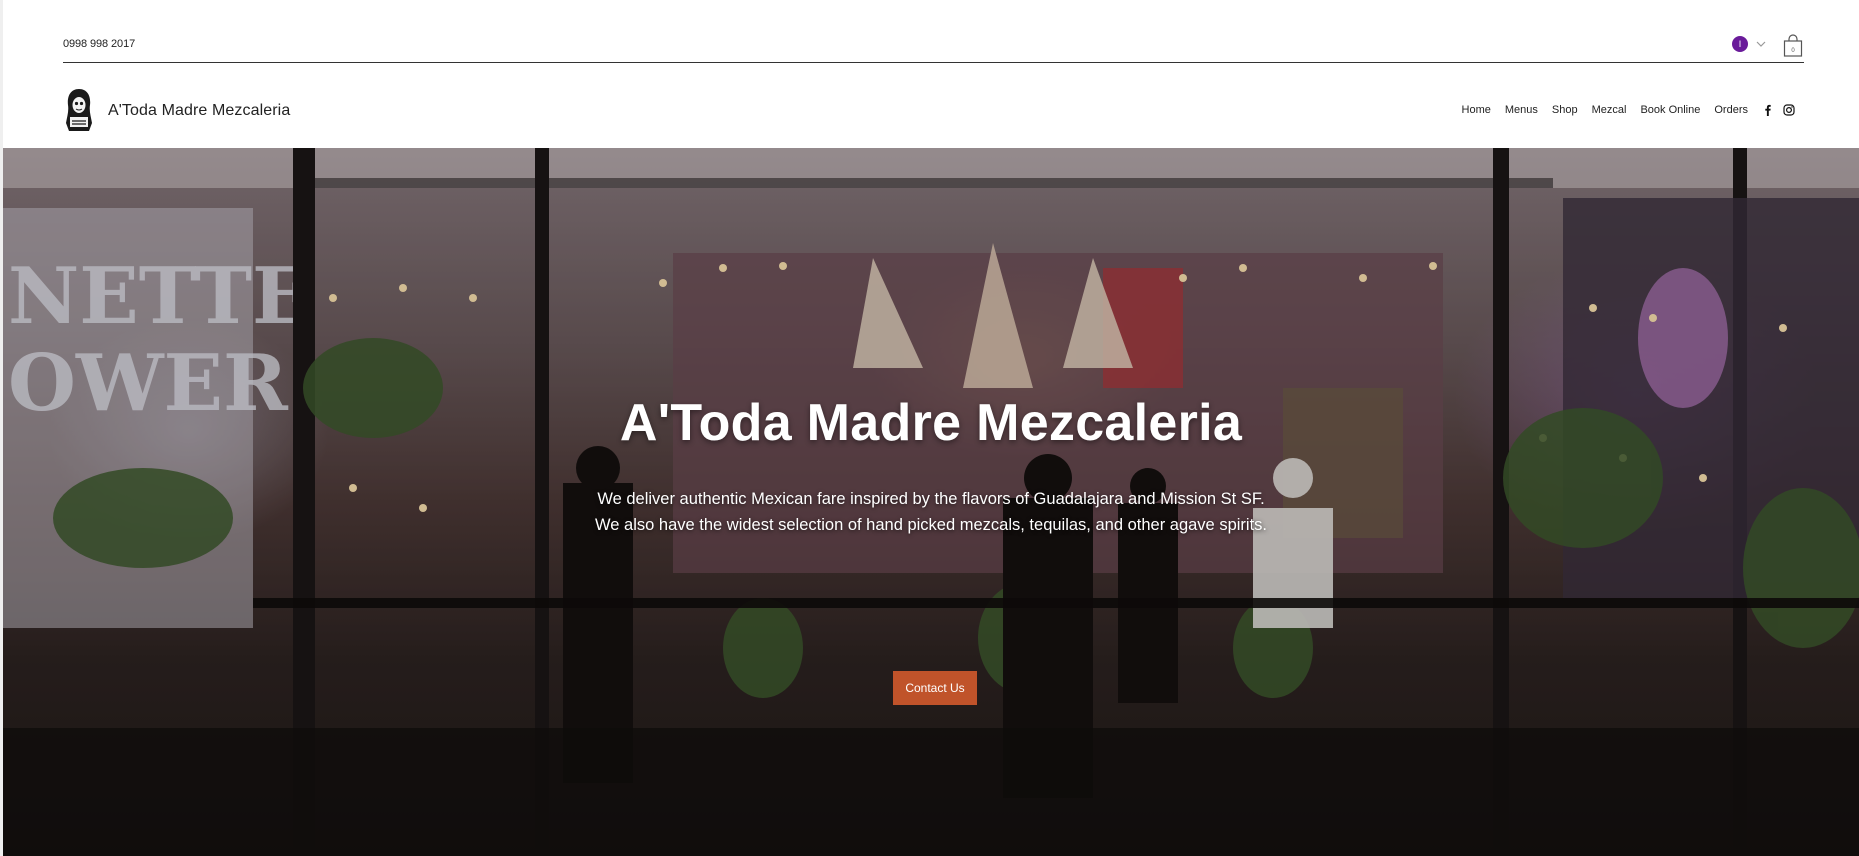 This screenshot has width=1859, height=856. Describe the element at coordinates (931, 422) in the screenshot. I see `hero-title: A'Toda Madre Mezcaleria` at that location.